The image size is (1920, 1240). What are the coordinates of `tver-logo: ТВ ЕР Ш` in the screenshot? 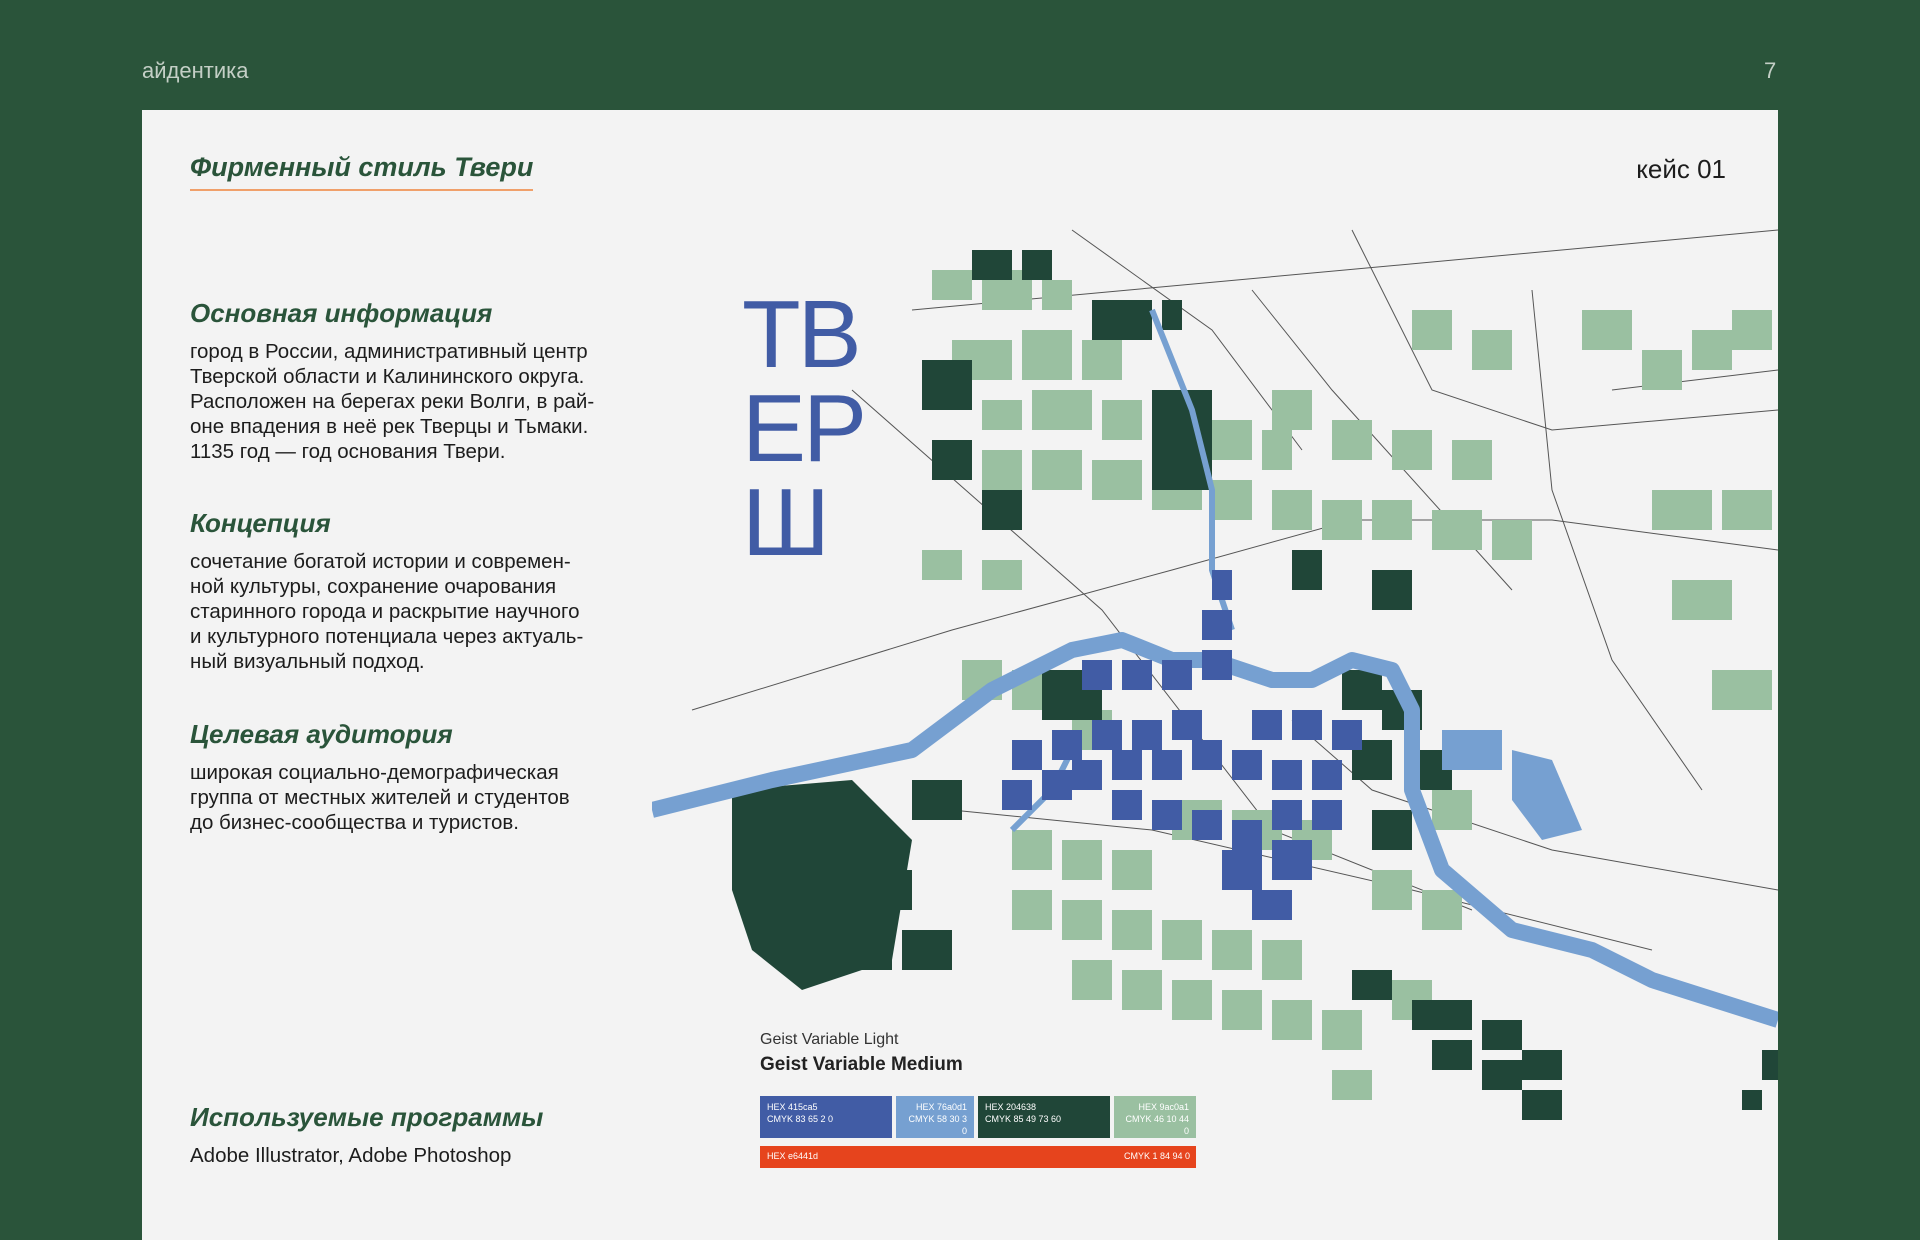 It's located at (804, 428).